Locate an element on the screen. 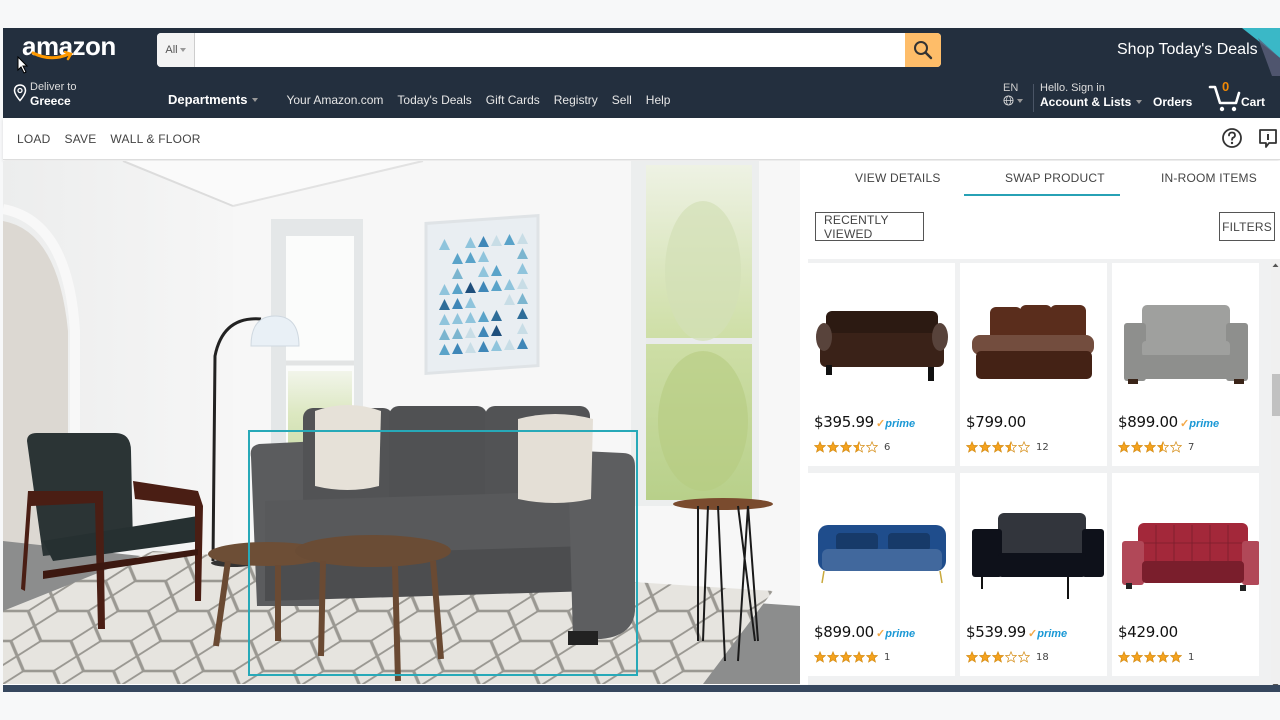 The image size is (1280, 720). star-rating: 18 is located at coordinates (1007, 657).